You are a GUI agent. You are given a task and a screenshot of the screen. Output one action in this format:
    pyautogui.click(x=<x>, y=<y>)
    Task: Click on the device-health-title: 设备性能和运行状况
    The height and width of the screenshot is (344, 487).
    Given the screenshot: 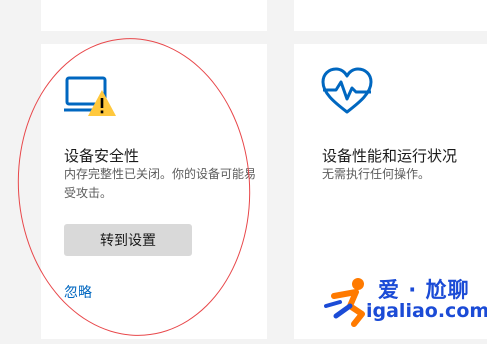 What is the action you would take?
    pyautogui.click(x=390, y=156)
    